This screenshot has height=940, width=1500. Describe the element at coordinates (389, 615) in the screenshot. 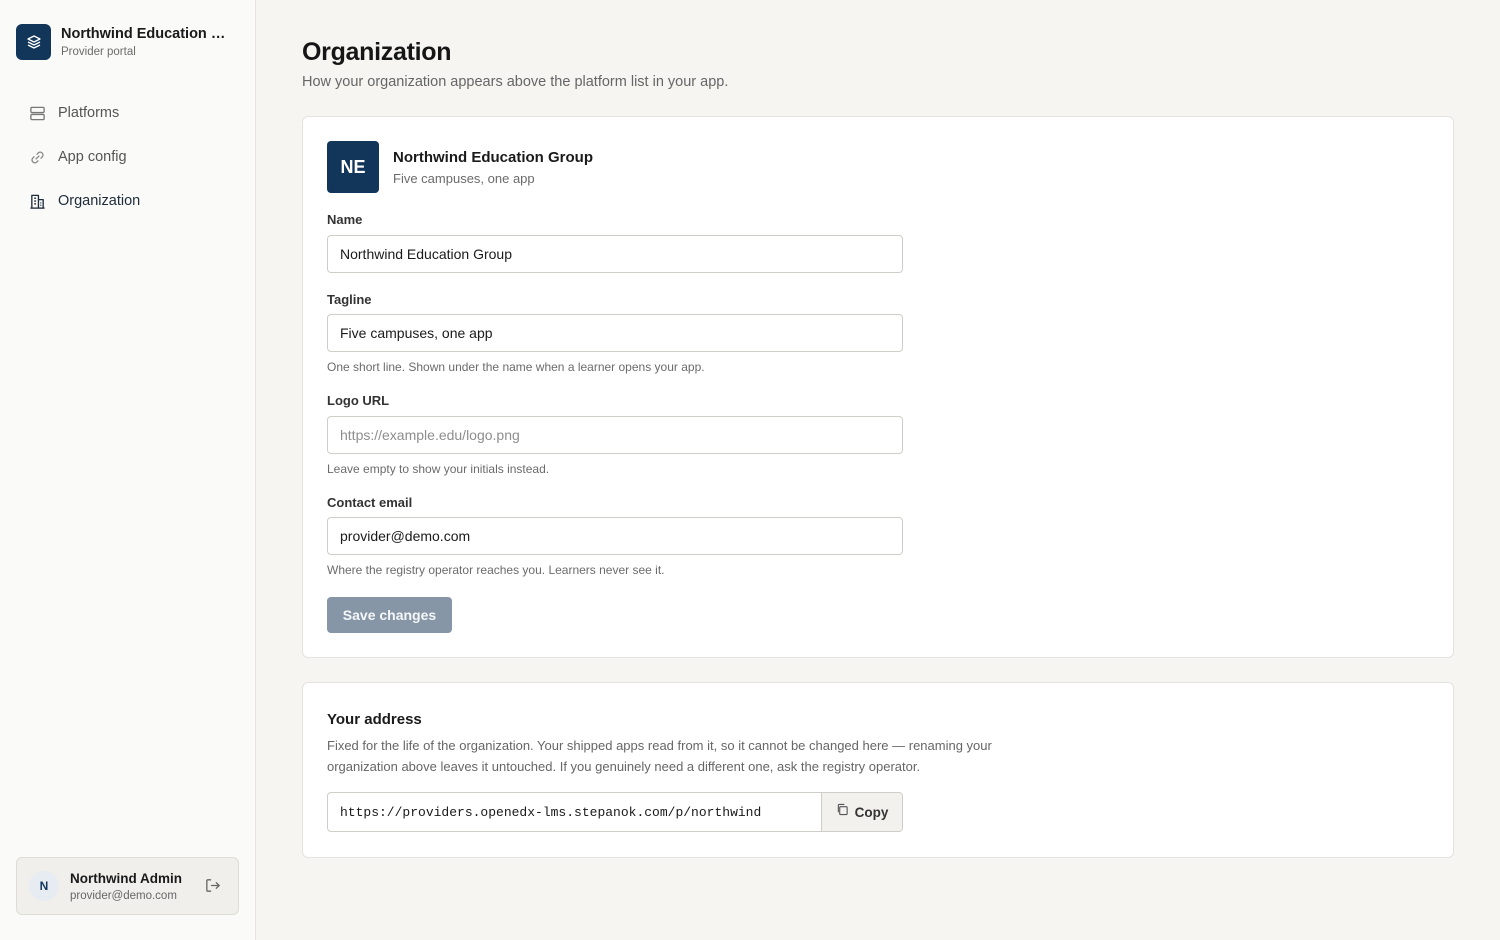

I see `save-button: Save changes` at that location.